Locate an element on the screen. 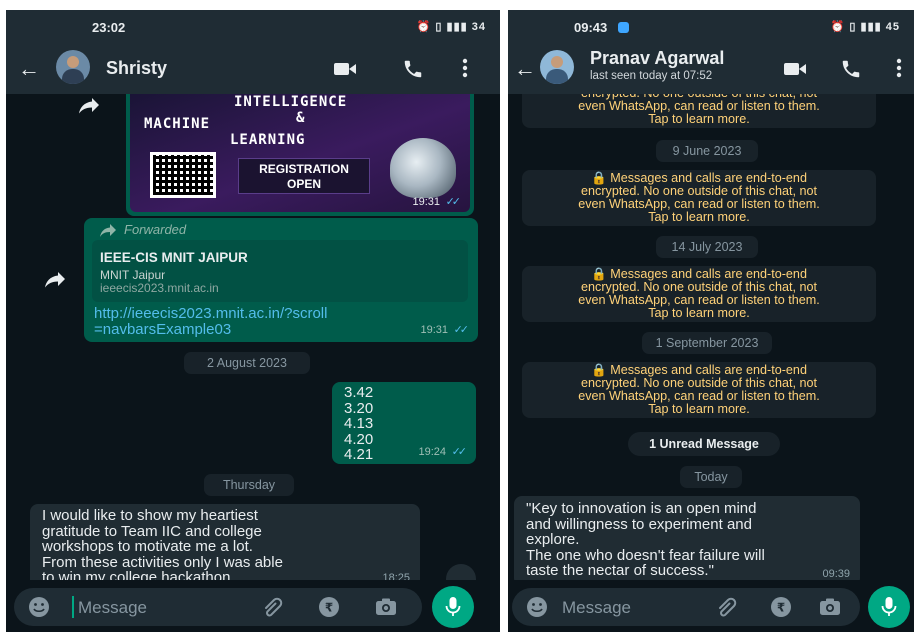  forwarded-label: Forwarded is located at coordinates (155, 229).